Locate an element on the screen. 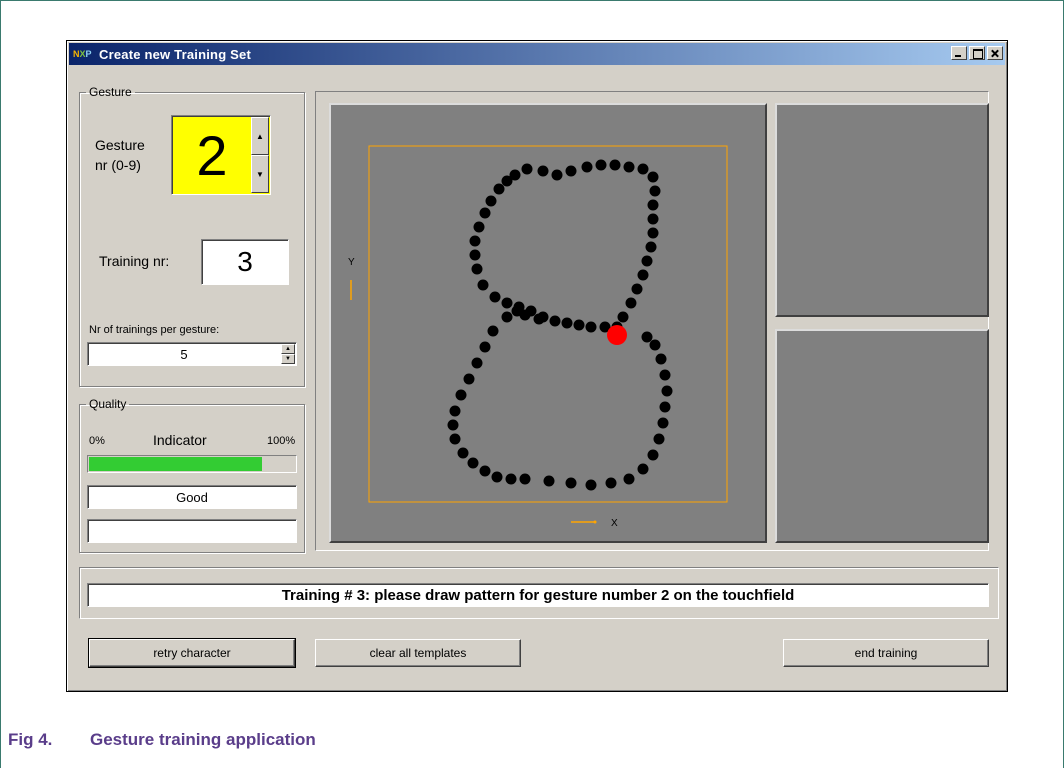  per-gesture-spin-buttons: ▲ ▼ is located at coordinates (288, 354).